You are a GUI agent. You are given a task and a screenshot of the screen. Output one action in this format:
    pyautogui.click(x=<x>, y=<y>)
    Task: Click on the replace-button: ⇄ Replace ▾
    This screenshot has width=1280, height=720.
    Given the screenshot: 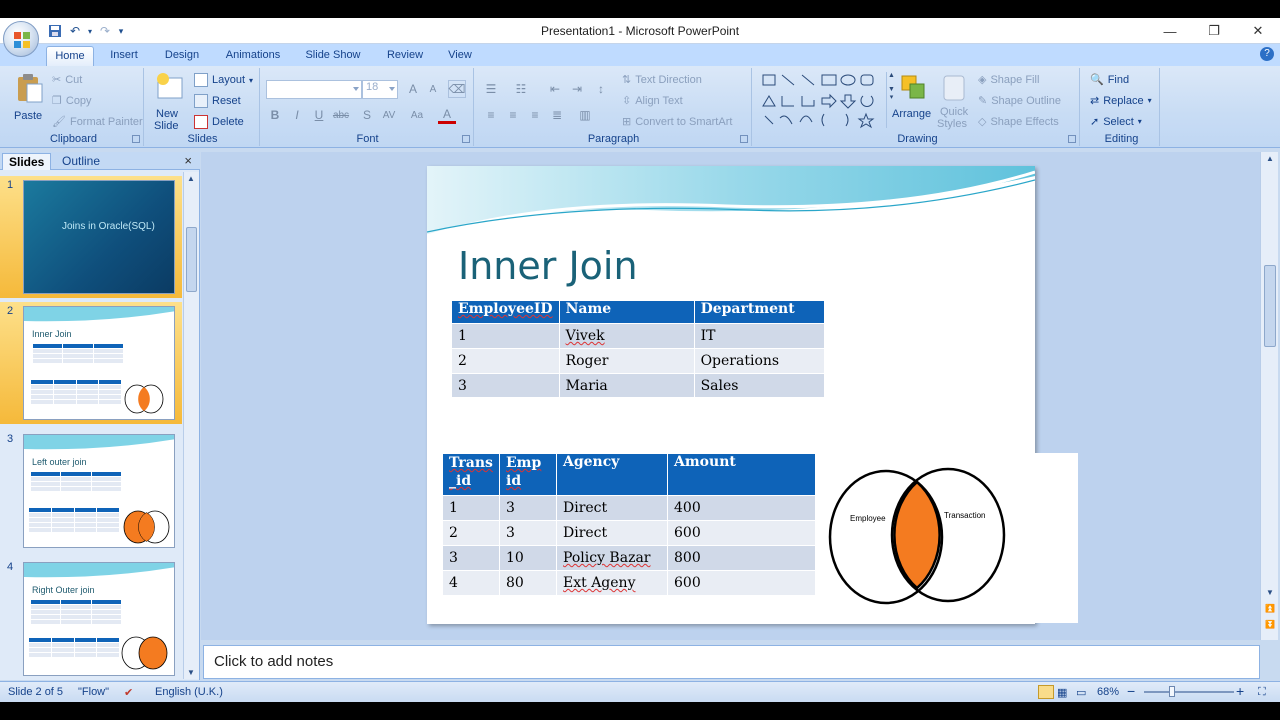 What is the action you would take?
    pyautogui.click(x=1121, y=101)
    